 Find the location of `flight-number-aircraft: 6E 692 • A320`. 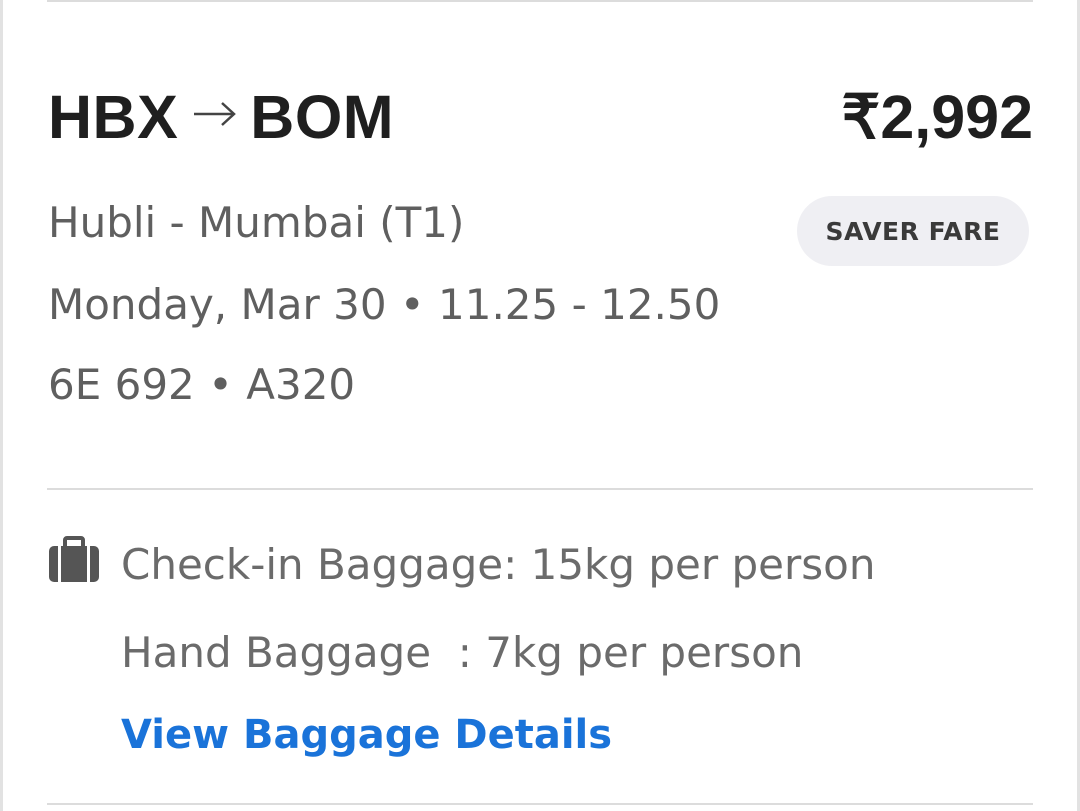

flight-number-aircraft: 6E 692 • A320 is located at coordinates (202, 384).